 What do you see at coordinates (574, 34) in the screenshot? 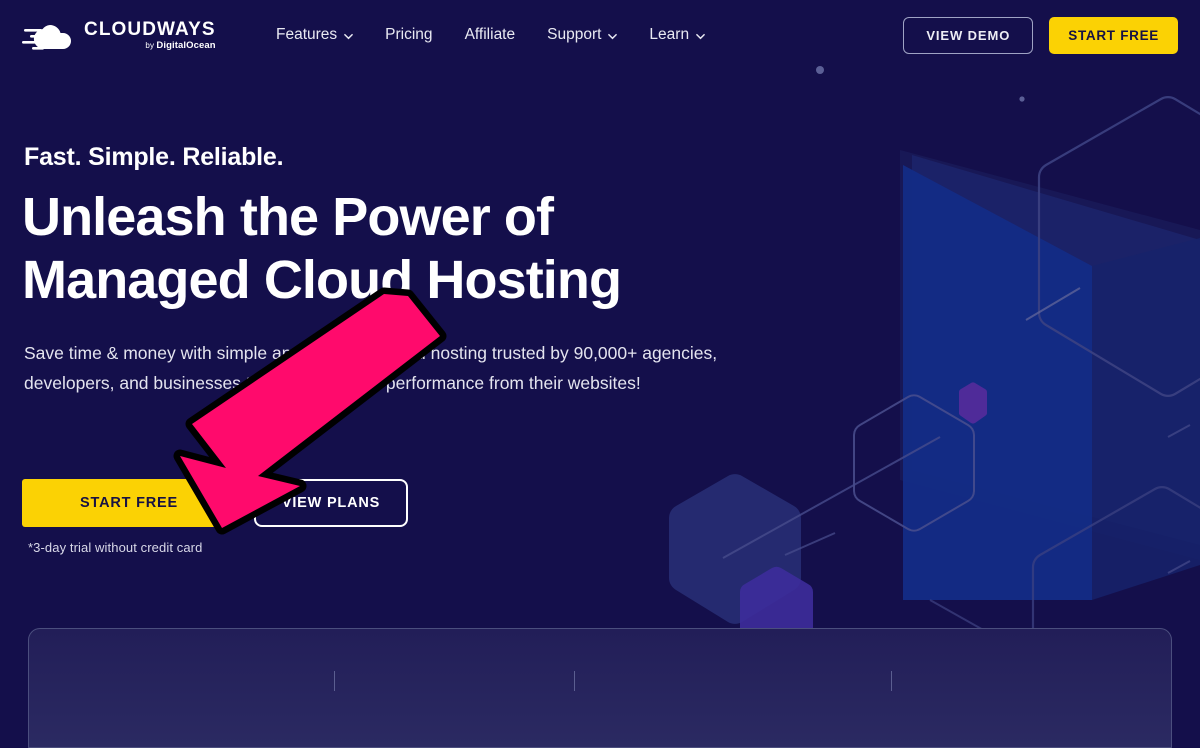
I see `nav-label: Support` at bounding box center [574, 34].